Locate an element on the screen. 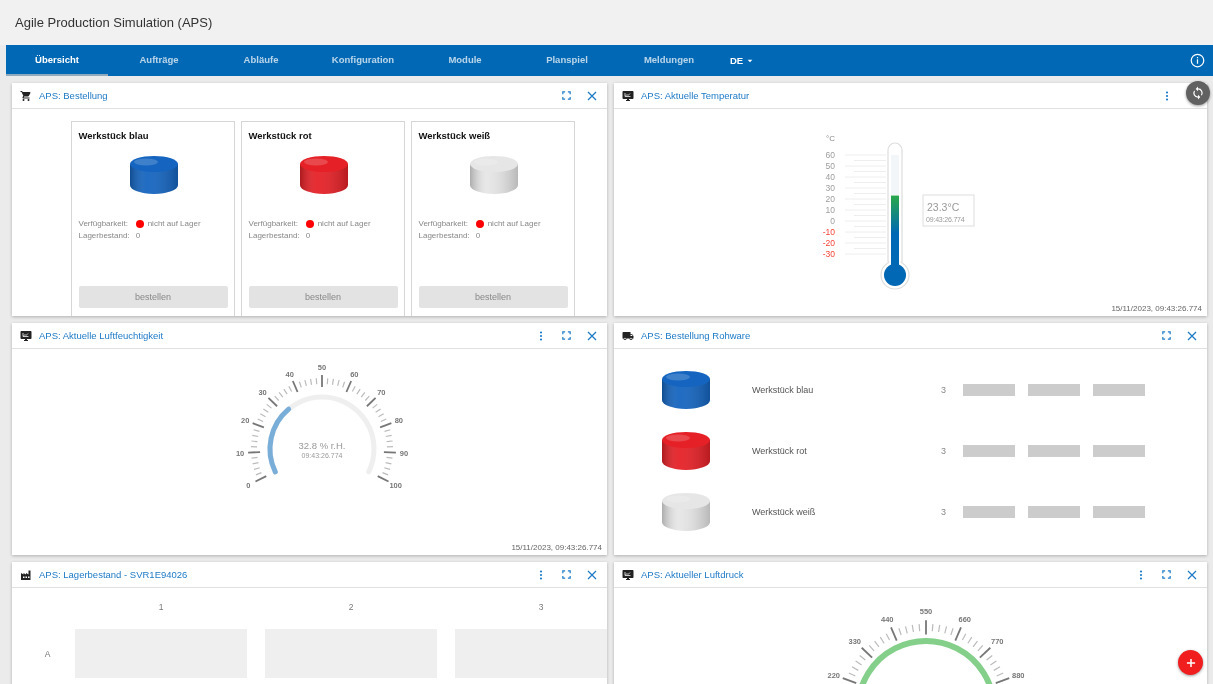 The width and height of the screenshot is (1213, 684). column-header: 3 is located at coordinates (541, 608).